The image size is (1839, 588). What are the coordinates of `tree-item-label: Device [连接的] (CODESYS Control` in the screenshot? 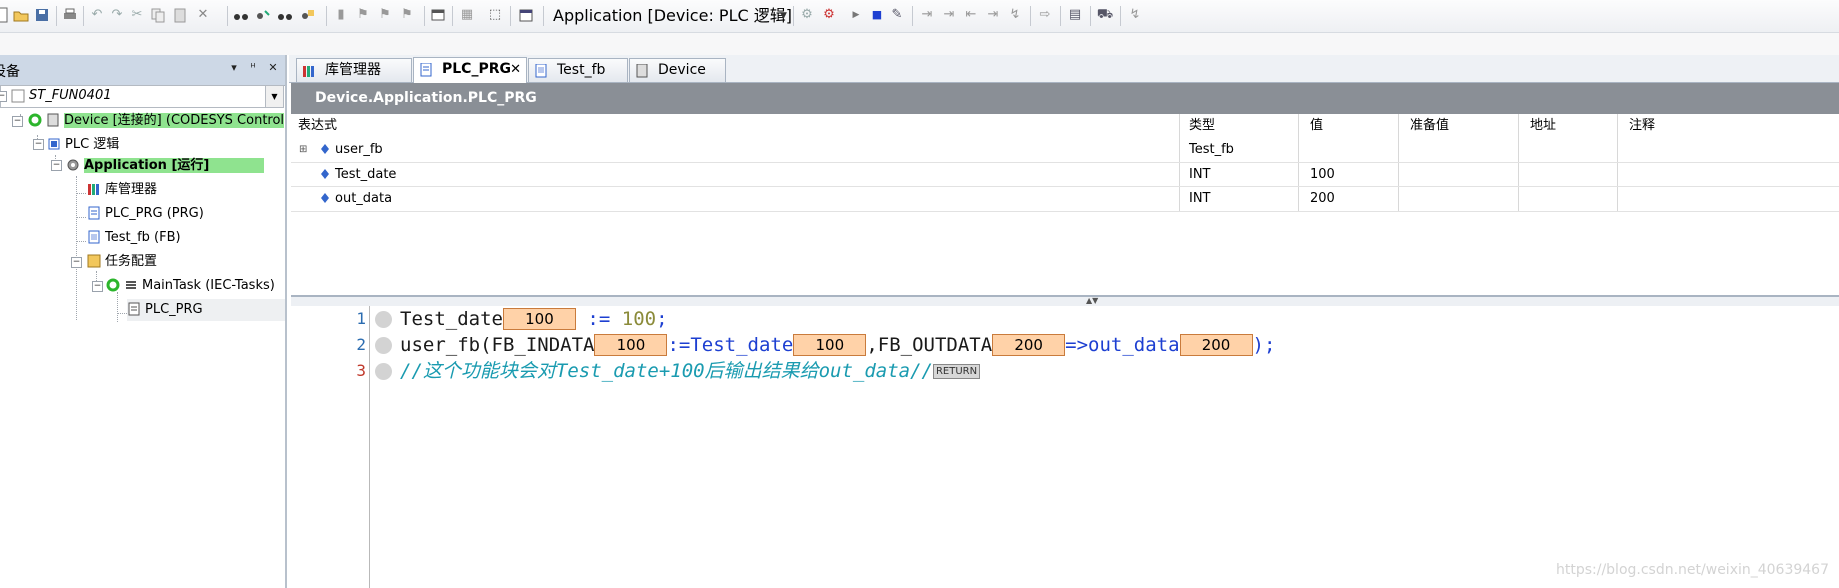 It's located at (174, 120).